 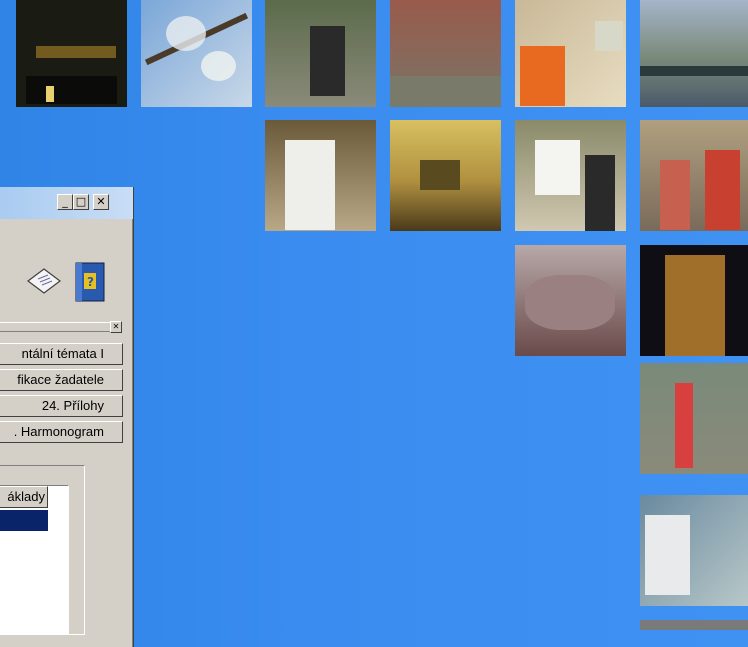 I want to click on photo-partial-bottom, so click(x=694, y=625).